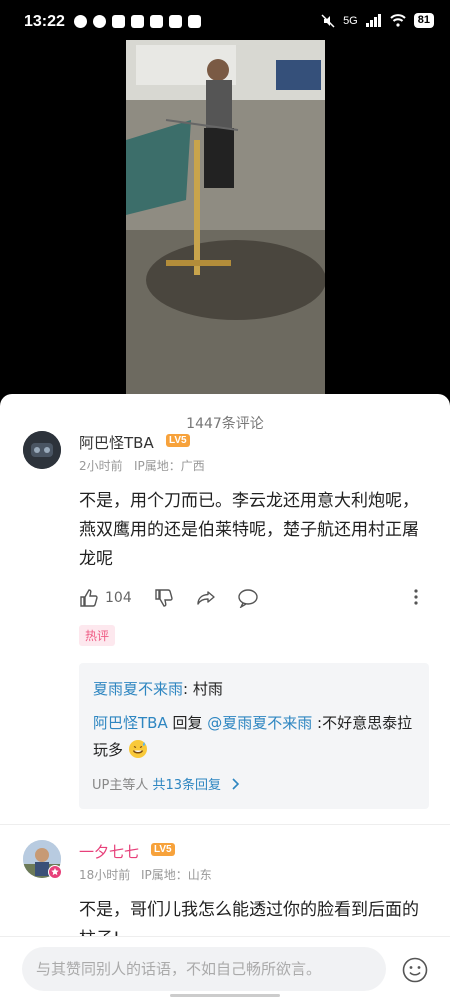 This screenshot has width=450, height=1000. What do you see at coordinates (194, 21) in the screenshot?
I see `baidu-notification-icon` at bounding box center [194, 21].